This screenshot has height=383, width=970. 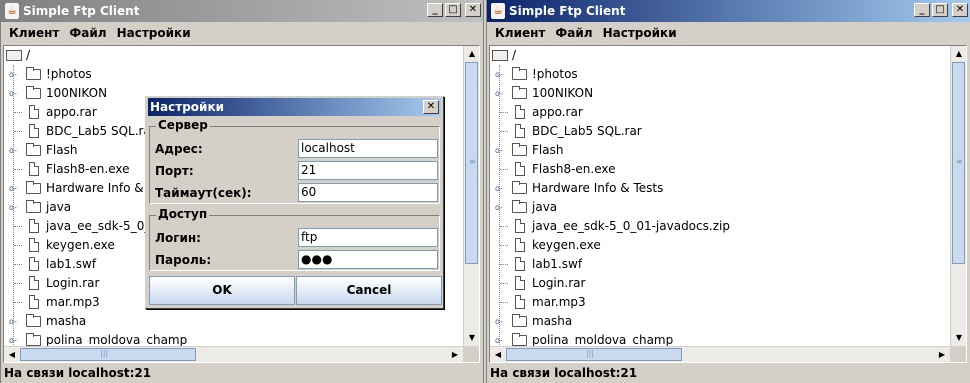 I want to click on tree-file-item: Login.rar, so click(x=720, y=283).